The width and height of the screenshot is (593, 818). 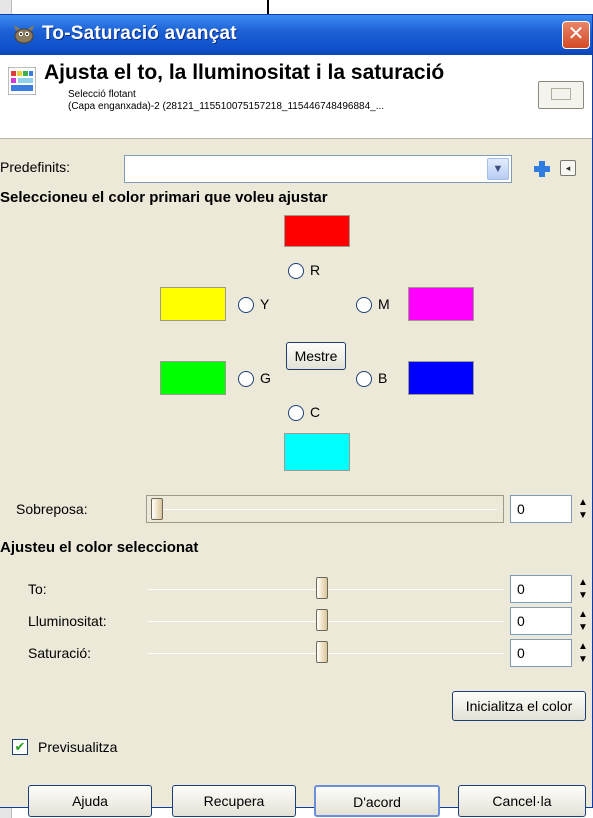 What do you see at coordinates (521, 621) in the screenshot?
I see `lightness-value: 0` at bounding box center [521, 621].